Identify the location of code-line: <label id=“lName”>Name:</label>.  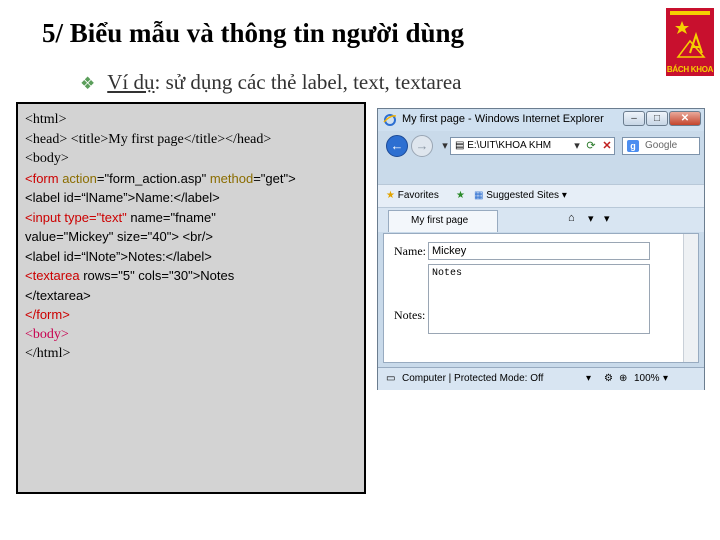
(122, 197).